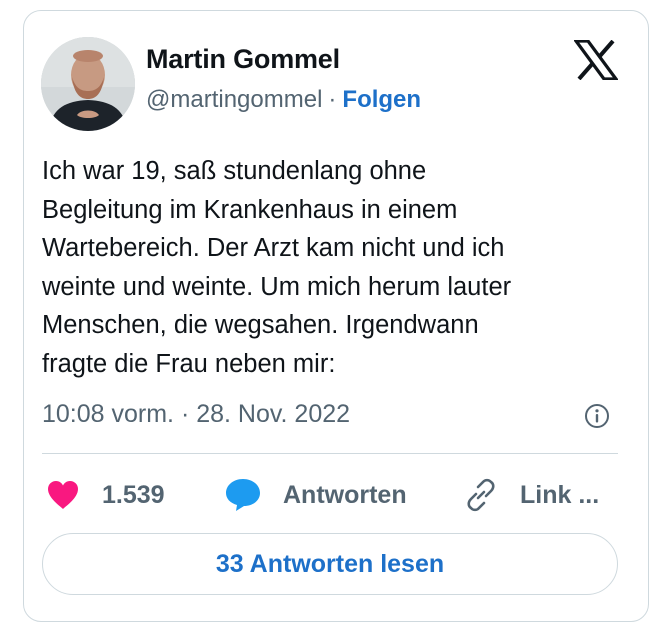 This screenshot has height=633, width=661. I want to click on reply-label: Antworten, so click(345, 494).